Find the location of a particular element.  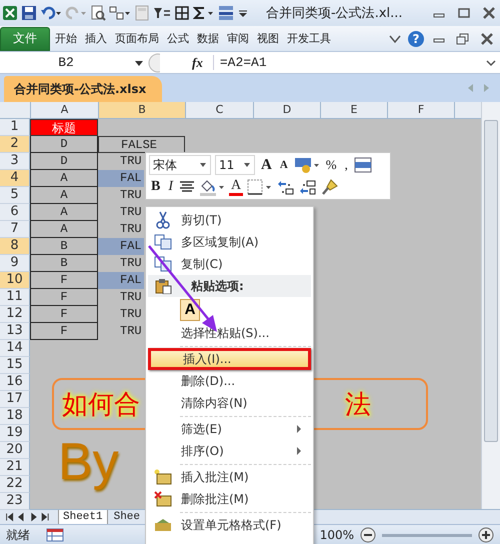

font-color-button: A is located at coordinates (236, 187).